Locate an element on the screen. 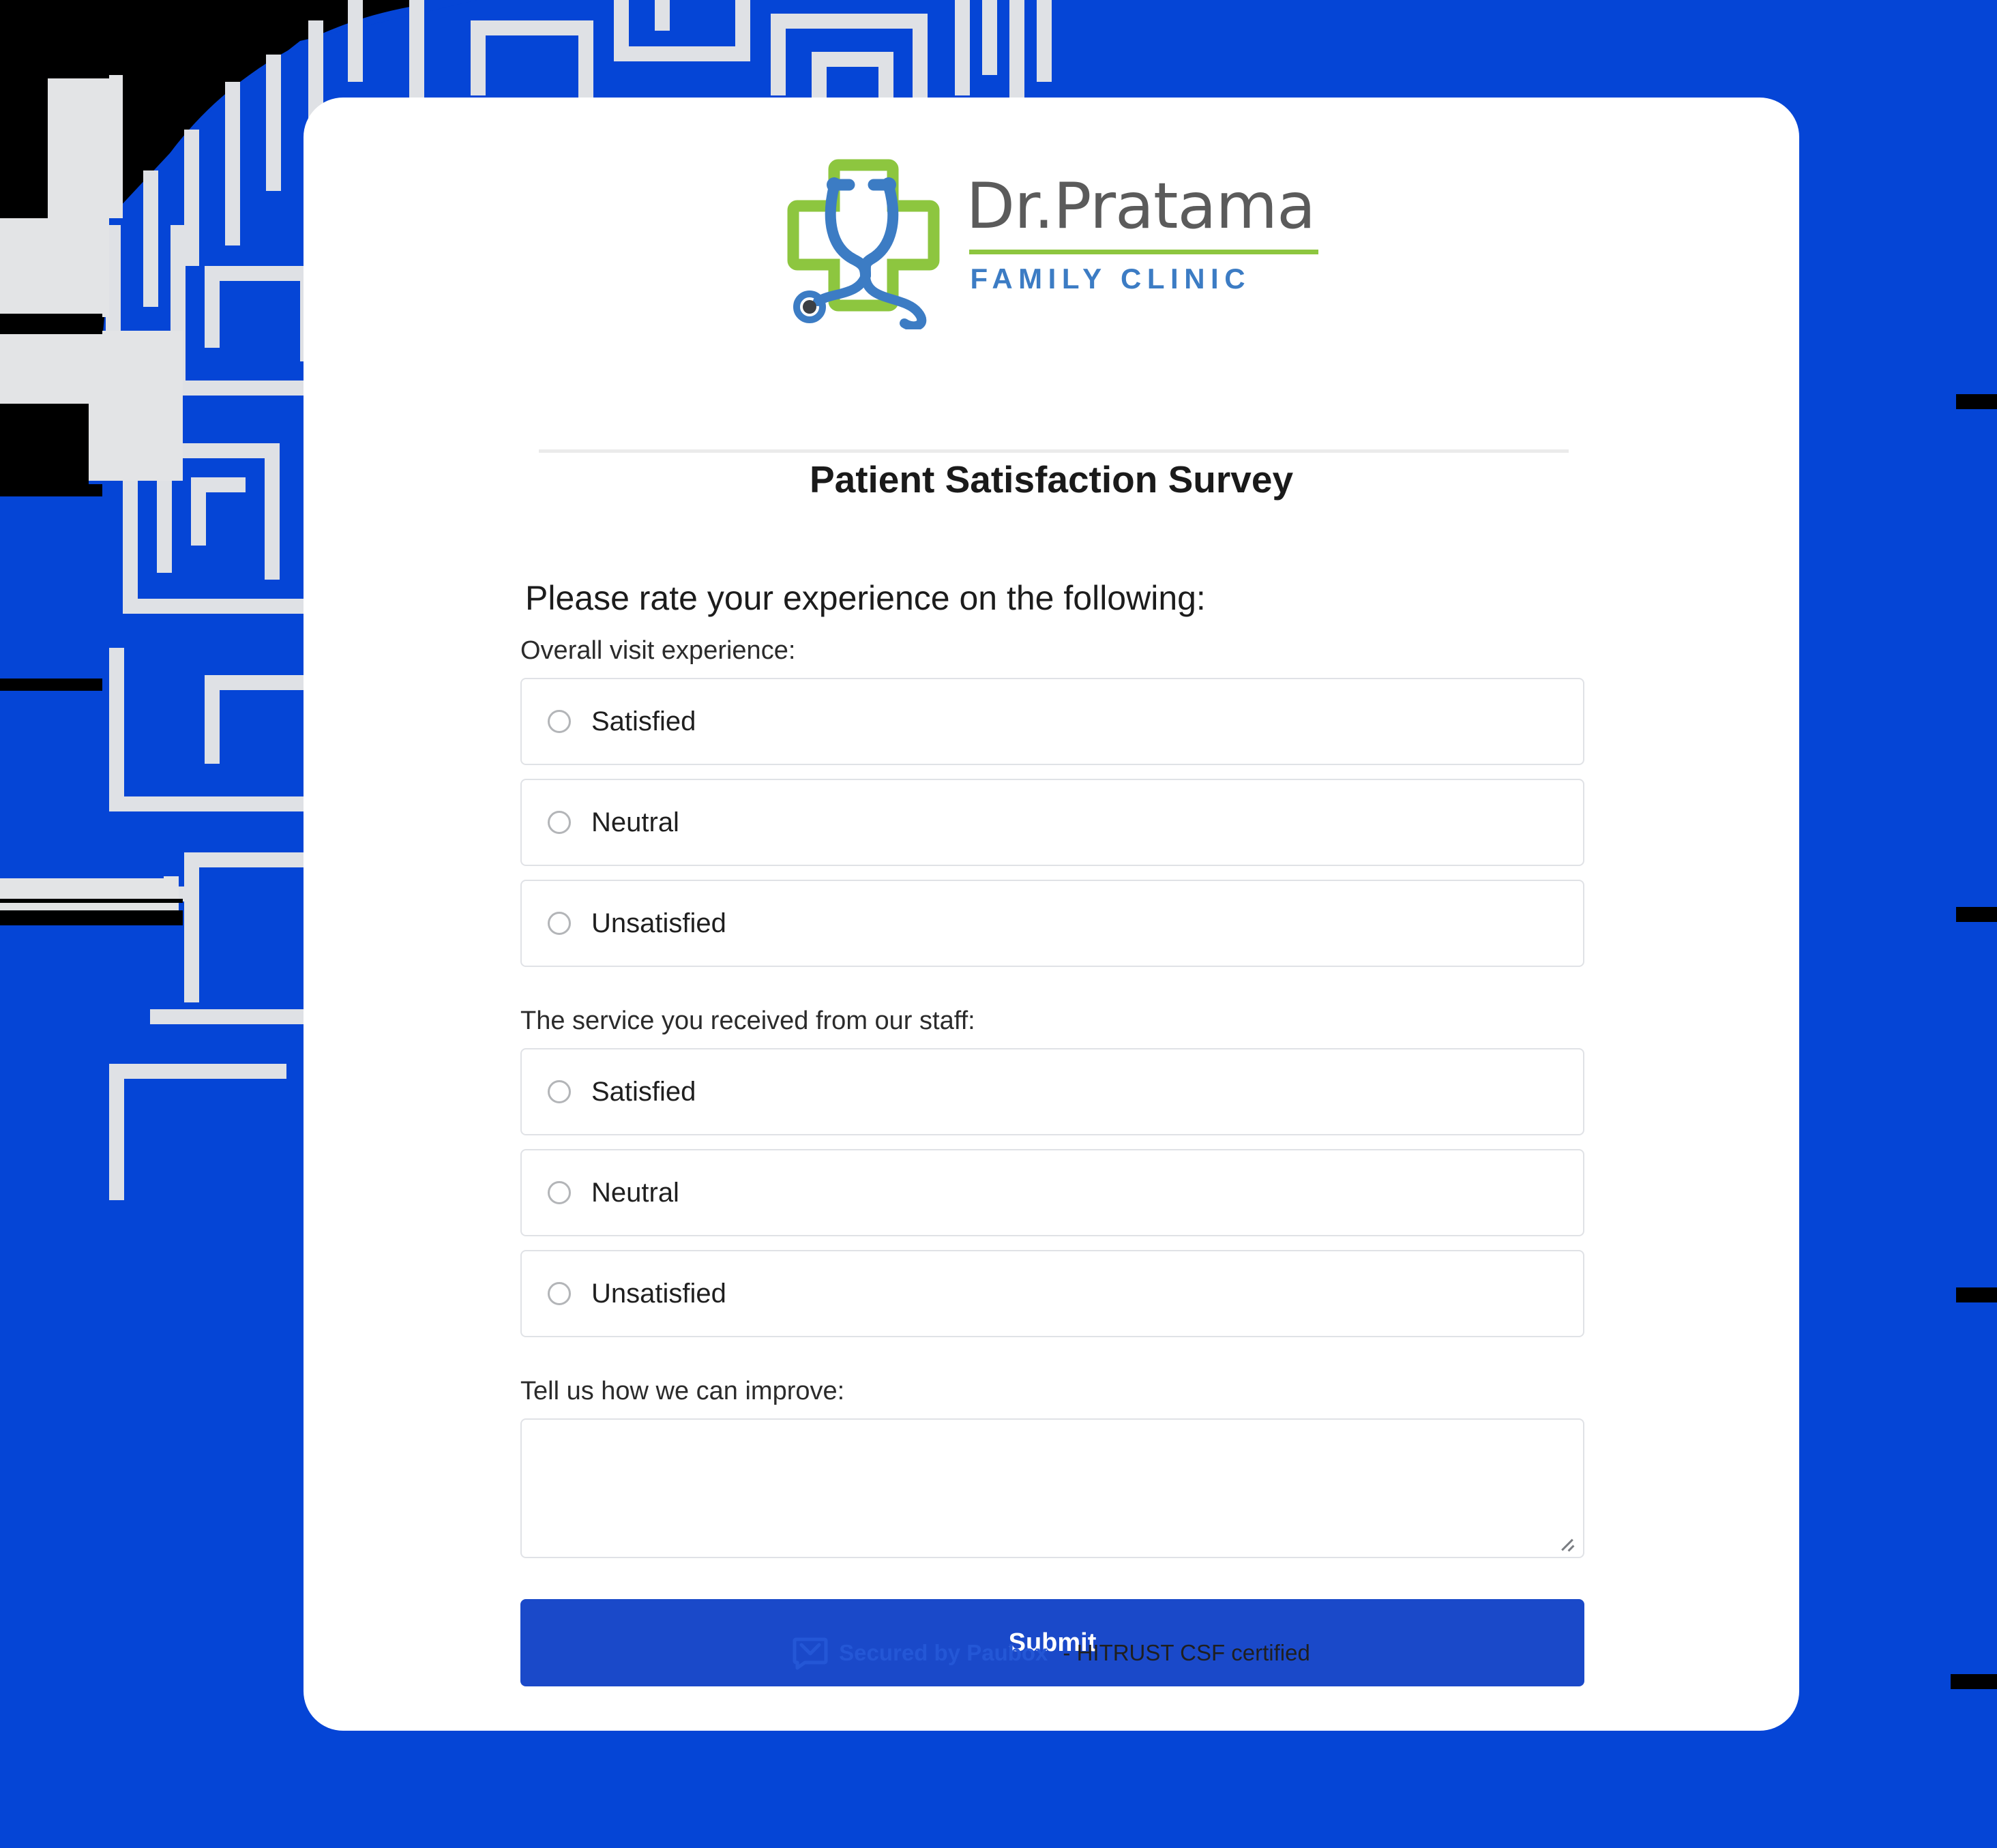 Image resolution: width=1997 pixels, height=1848 pixels. clinic-subtitle: FAMILY CLINIC is located at coordinates (1111, 278).